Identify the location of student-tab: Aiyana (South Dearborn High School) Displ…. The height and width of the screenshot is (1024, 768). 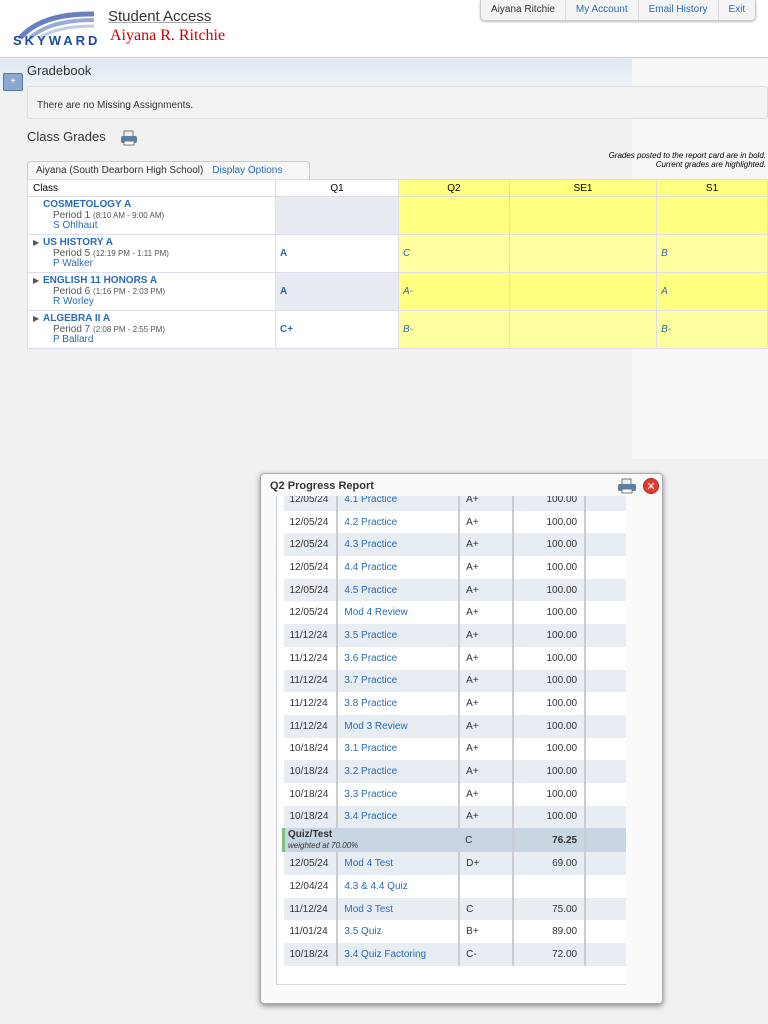
(168, 170).